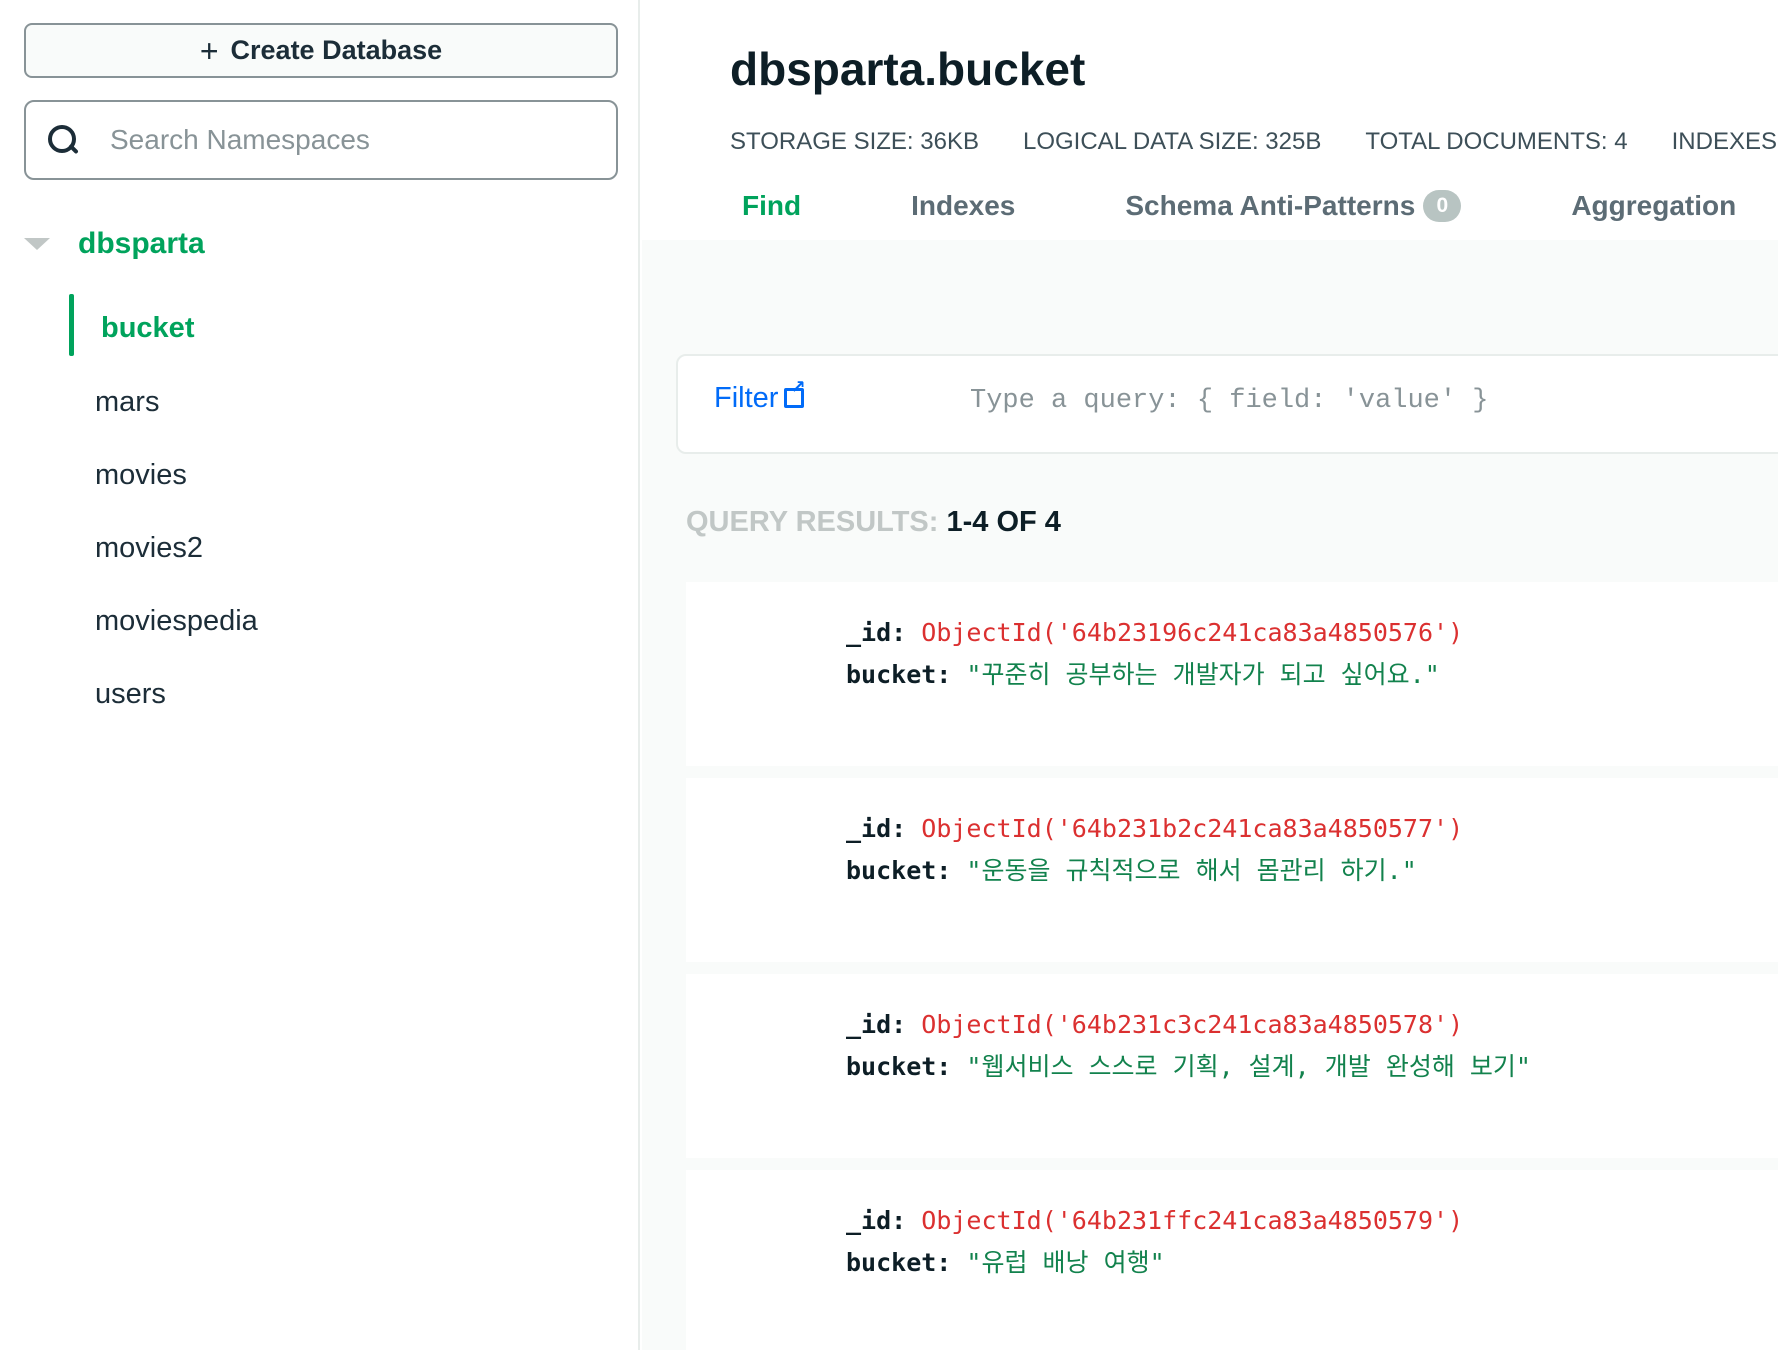 This screenshot has width=1778, height=1350. I want to click on collection-item-moviespedia: moviespedia, so click(320, 621).